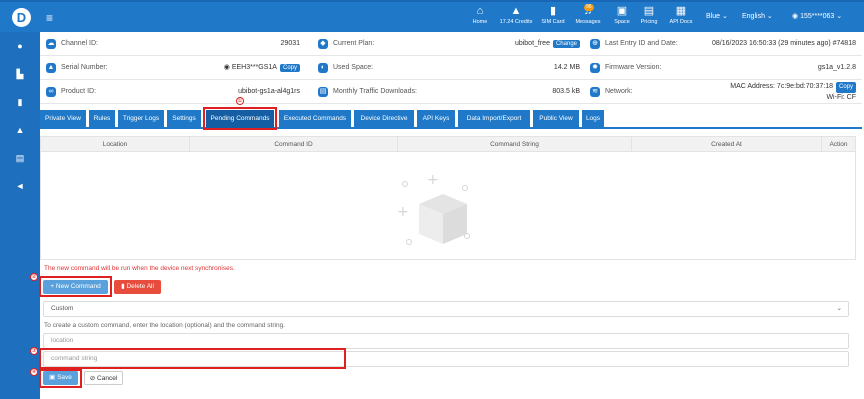  Describe the element at coordinates (480, 11) in the screenshot. I see `home-icon: ⌂` at that location.